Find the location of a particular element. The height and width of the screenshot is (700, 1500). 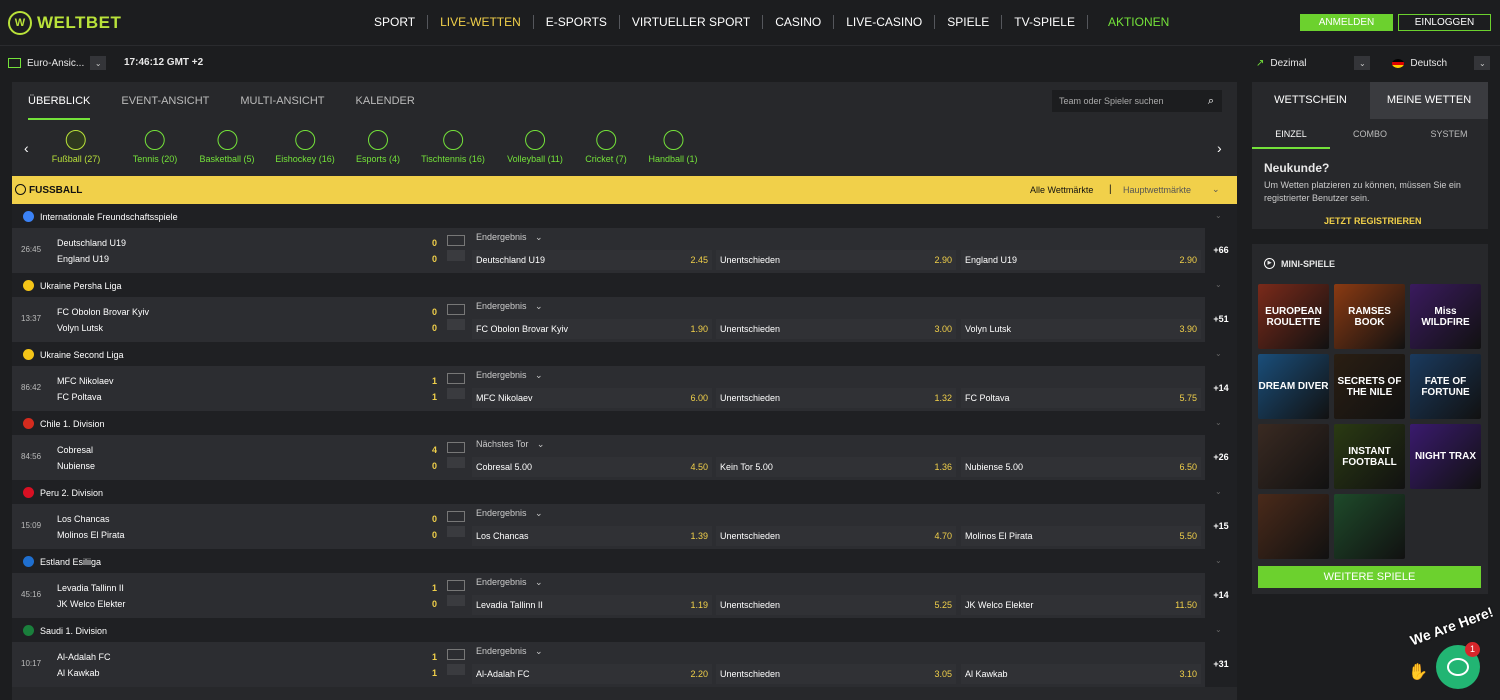

away-team: Al Kawkab is located at coordinates (78, 673).